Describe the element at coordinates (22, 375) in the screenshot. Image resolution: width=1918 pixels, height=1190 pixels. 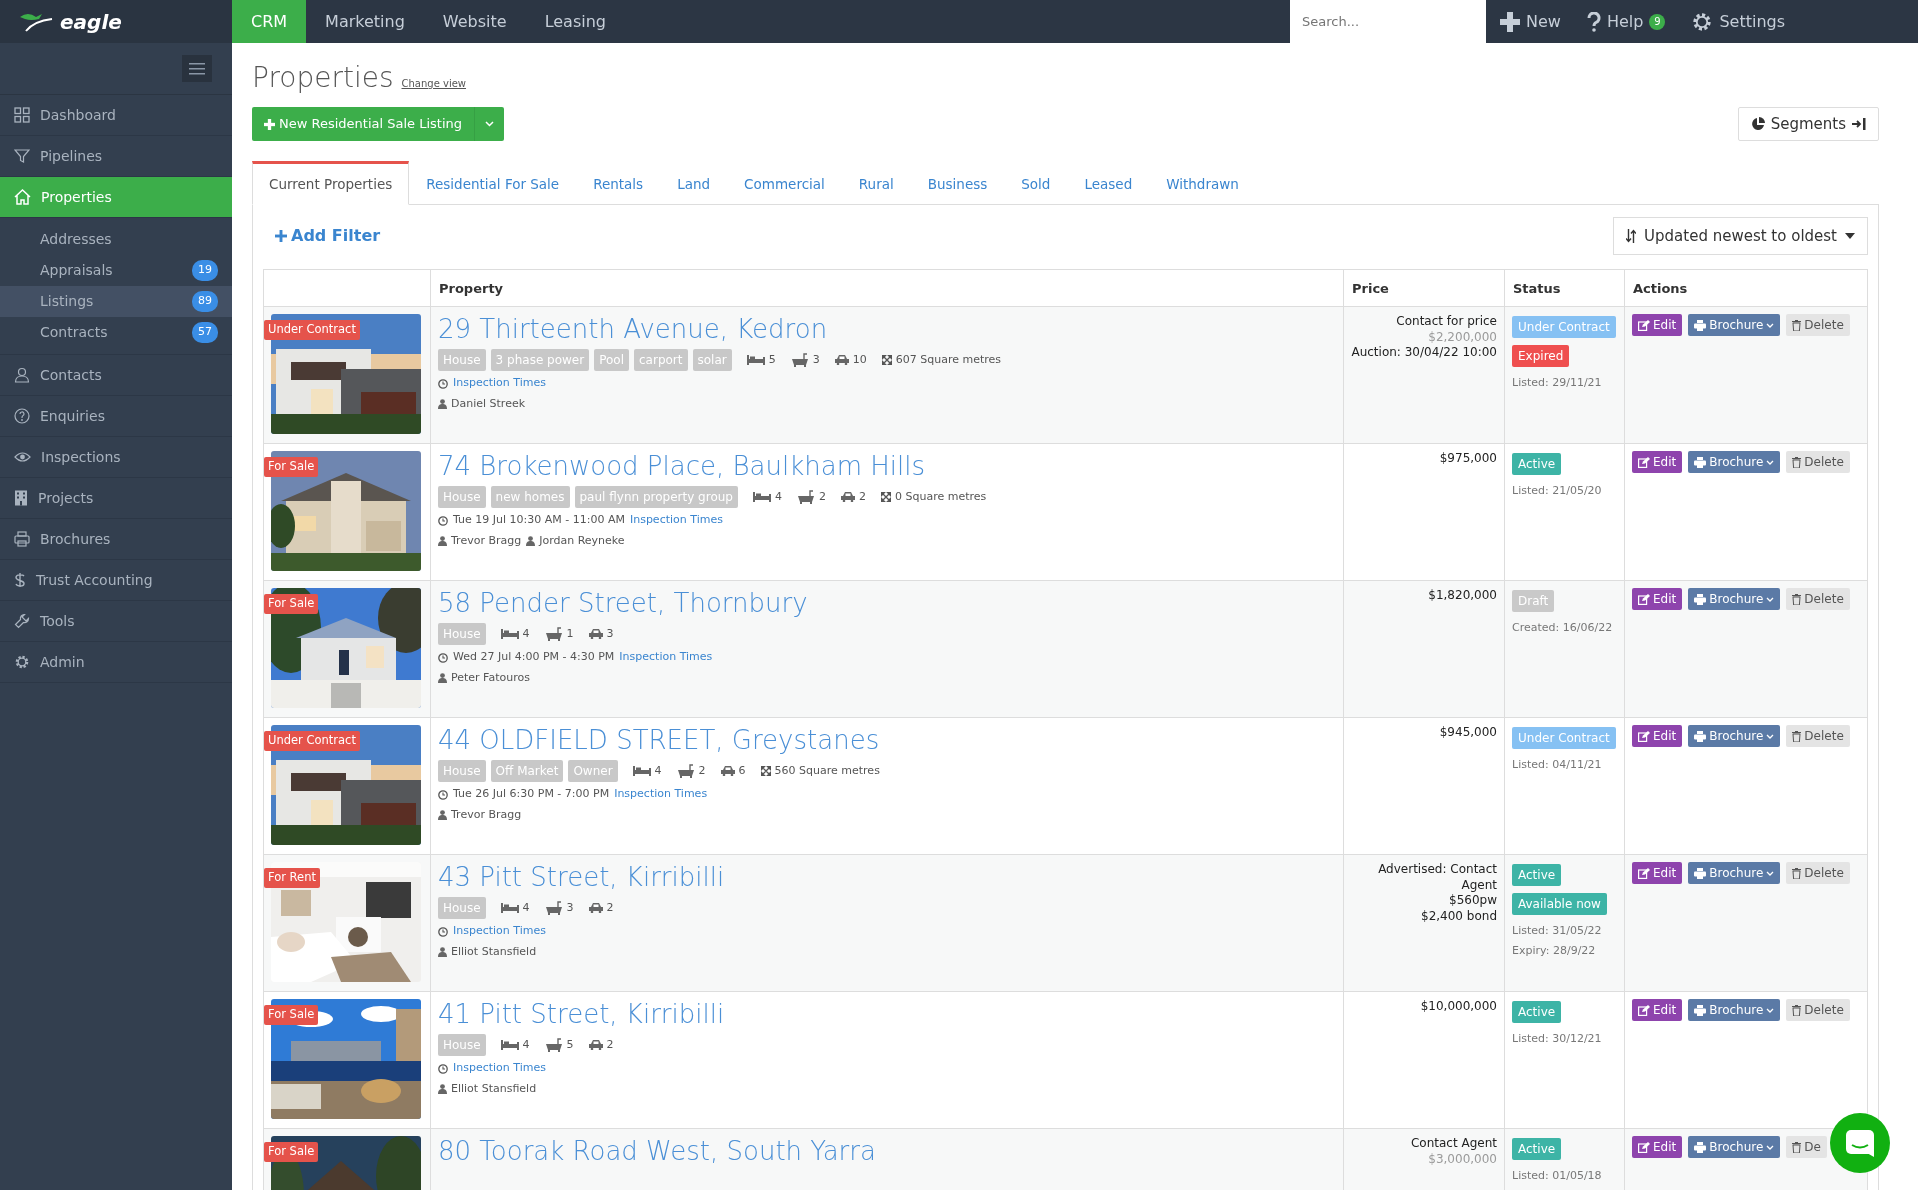
I see `contacts-icon` at that location.